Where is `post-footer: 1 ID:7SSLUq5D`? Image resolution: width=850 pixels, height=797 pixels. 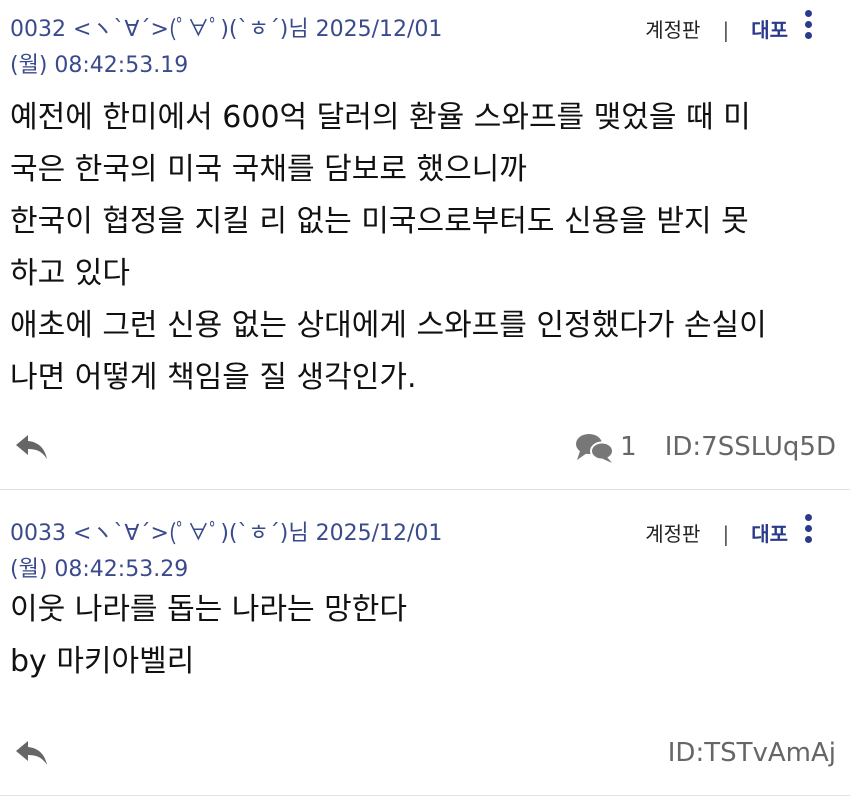
post-footer: 1 ID:7SSLUq5D is located at coordinates (423, 447).